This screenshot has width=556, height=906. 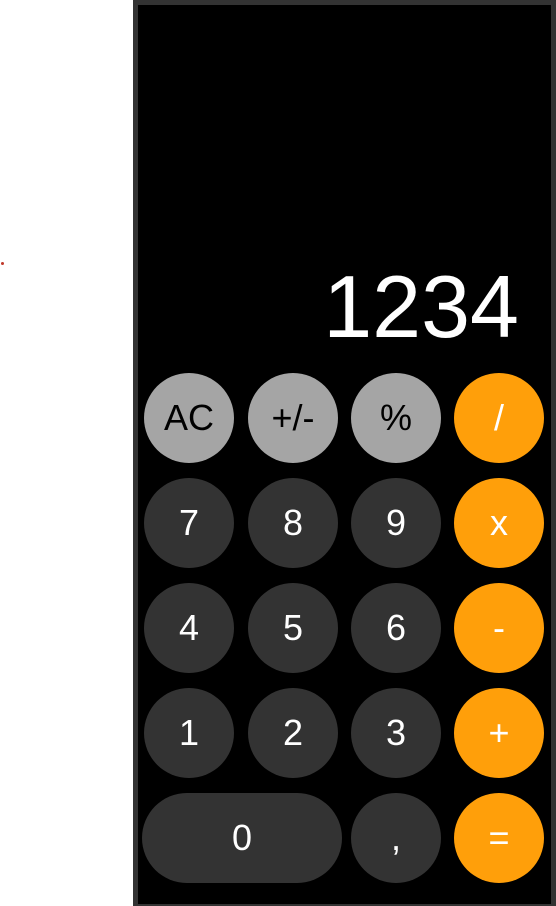 What do you see at coordinates (499, 418) in the screenshot?
I see `divide-button: /` at bounding box center [499, 418].